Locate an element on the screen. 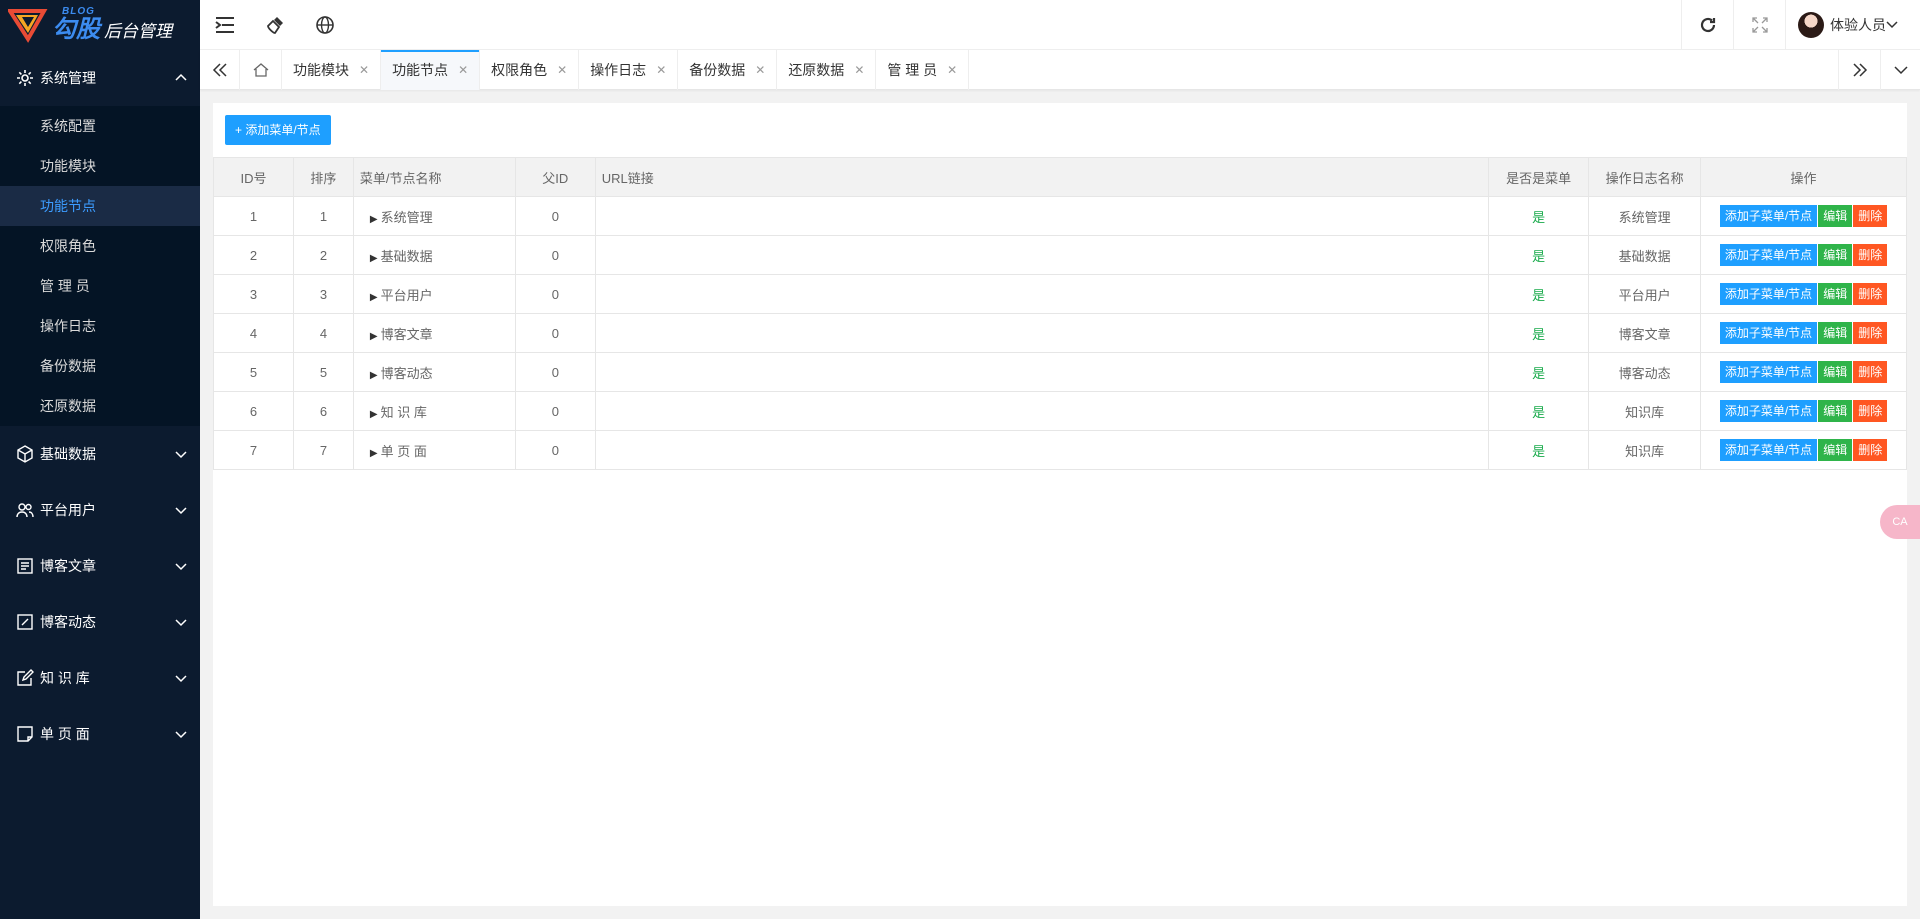 The image size is (1920, 919). tabs-bar: 功能模块 ✕ 功能节点 ✕ 权限角色 ✕ 操作日志 ✕ 备份数据 ✕ 还原数据 ✕ 管 理 员 ✕ is located at coordinates (1060, 70).